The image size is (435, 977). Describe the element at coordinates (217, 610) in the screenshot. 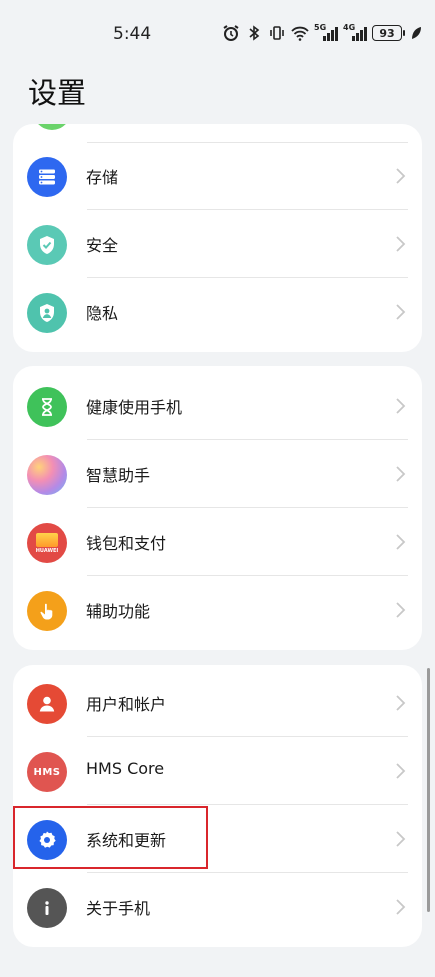

I see `settings-item-accessibility: 辅助功能` at that location.